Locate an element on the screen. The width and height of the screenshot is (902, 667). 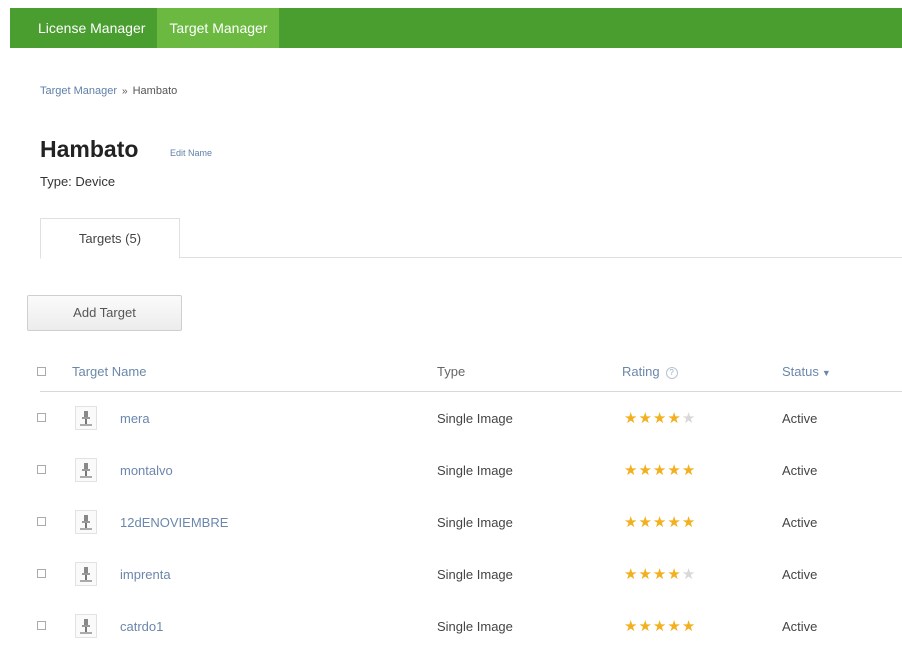
table-row: imprenta Single Image ★★★★★ Active is located at coordinates (469, 574).